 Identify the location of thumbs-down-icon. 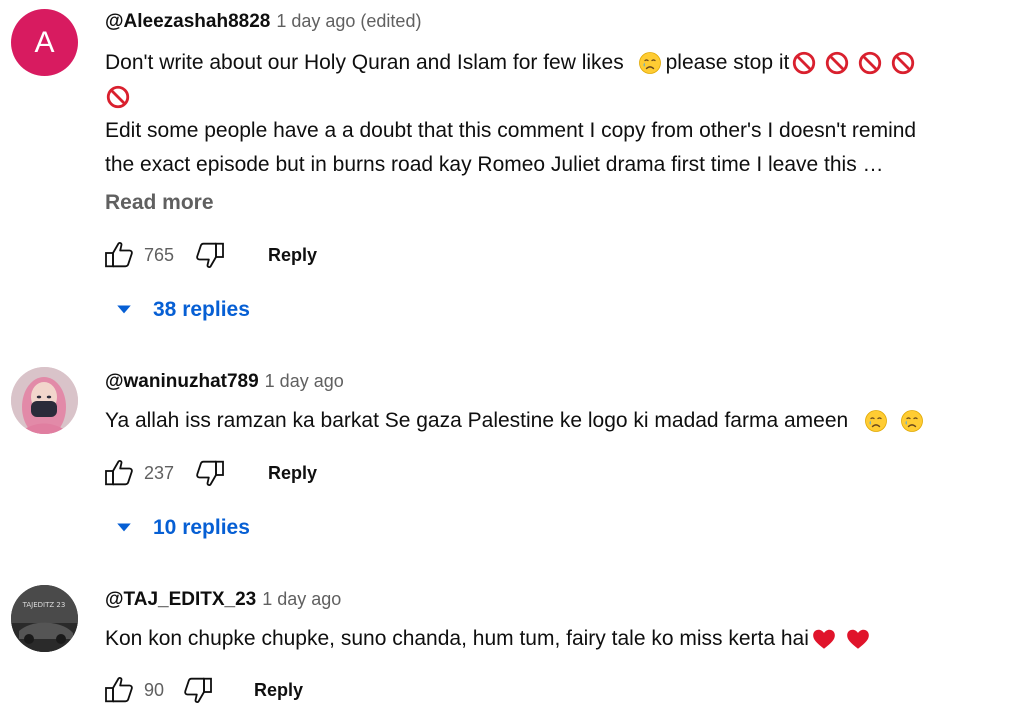
(198, 690).